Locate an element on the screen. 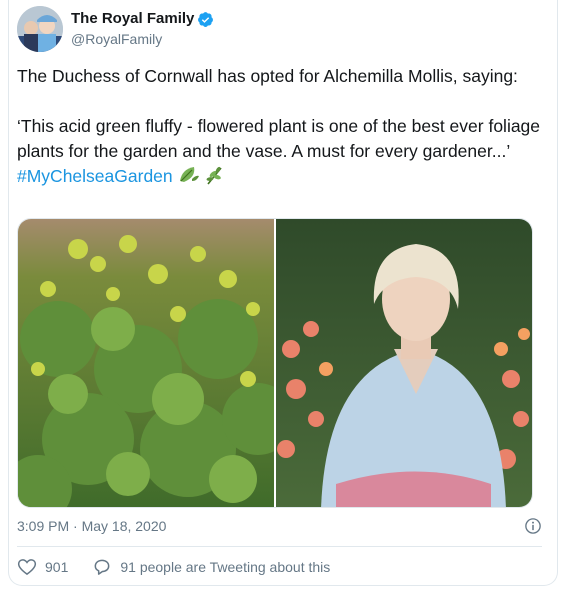  like-count: 901 is located at coordinates (57, 567).